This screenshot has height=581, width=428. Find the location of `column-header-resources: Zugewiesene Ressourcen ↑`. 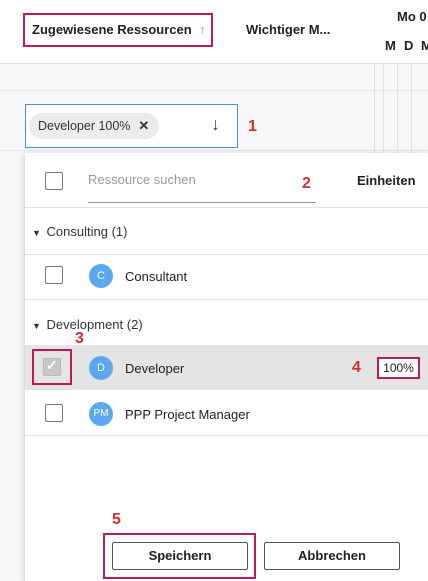

column-header-resources: Zugewiesene Ressourcen ↑ is located at coordinates (119, 29).